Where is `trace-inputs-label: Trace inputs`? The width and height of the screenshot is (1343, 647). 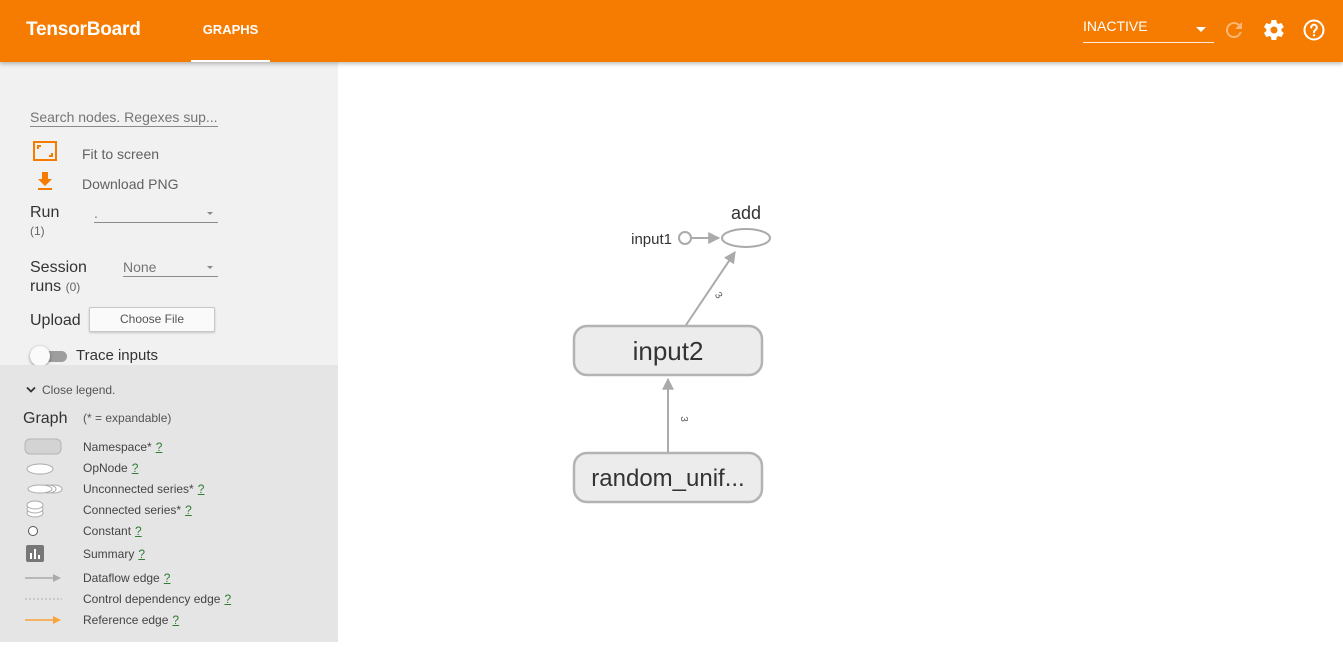
trace-inputs-label: Trace inputs is located at coordinates (117, 355).